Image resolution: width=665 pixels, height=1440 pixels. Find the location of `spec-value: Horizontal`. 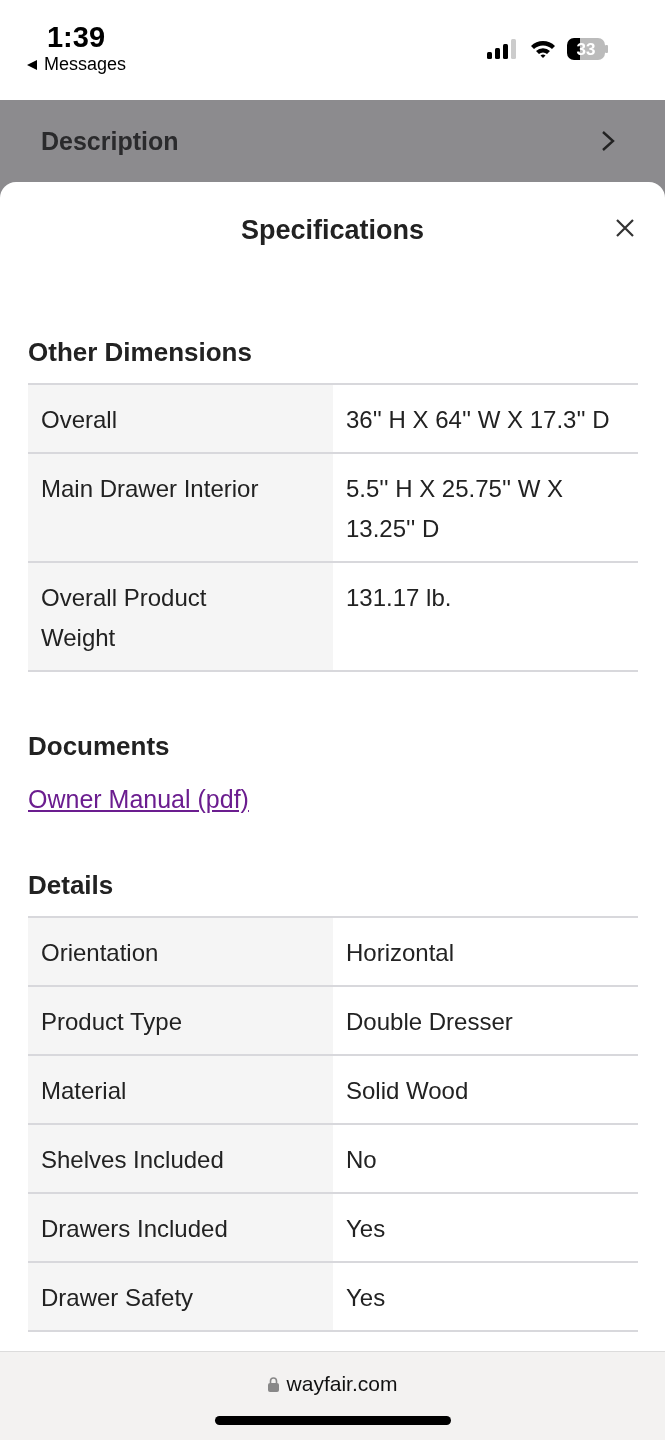

spec-value: Horizontal is located at coordinates (400, 953).